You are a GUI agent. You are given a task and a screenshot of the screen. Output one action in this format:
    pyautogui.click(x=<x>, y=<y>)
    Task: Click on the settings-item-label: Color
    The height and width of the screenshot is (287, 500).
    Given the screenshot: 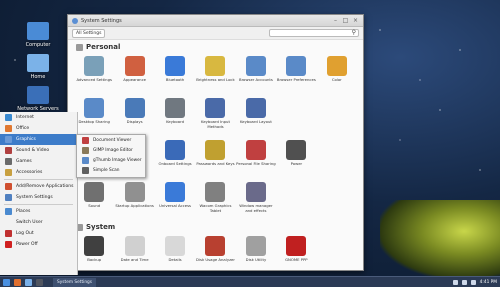 What is the action you would take?
    pyautogui.click(x=336, y=79)
    